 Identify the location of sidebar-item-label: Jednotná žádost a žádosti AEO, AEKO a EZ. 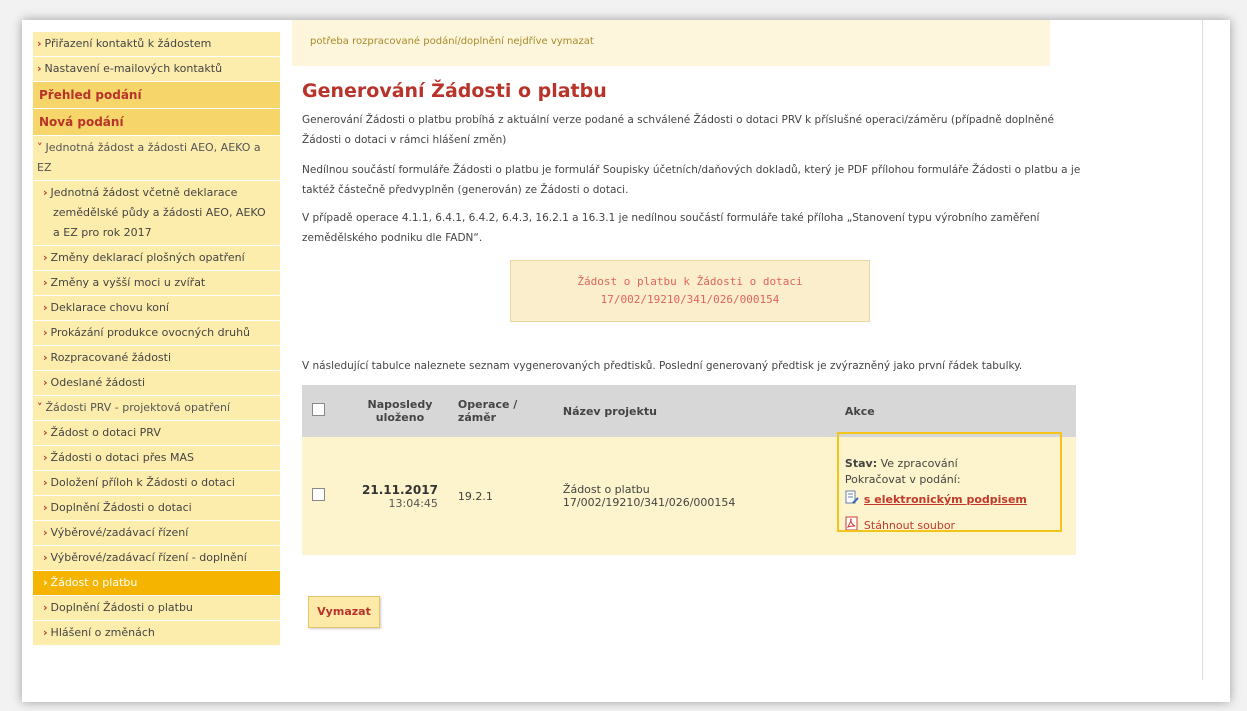
(149, 157).